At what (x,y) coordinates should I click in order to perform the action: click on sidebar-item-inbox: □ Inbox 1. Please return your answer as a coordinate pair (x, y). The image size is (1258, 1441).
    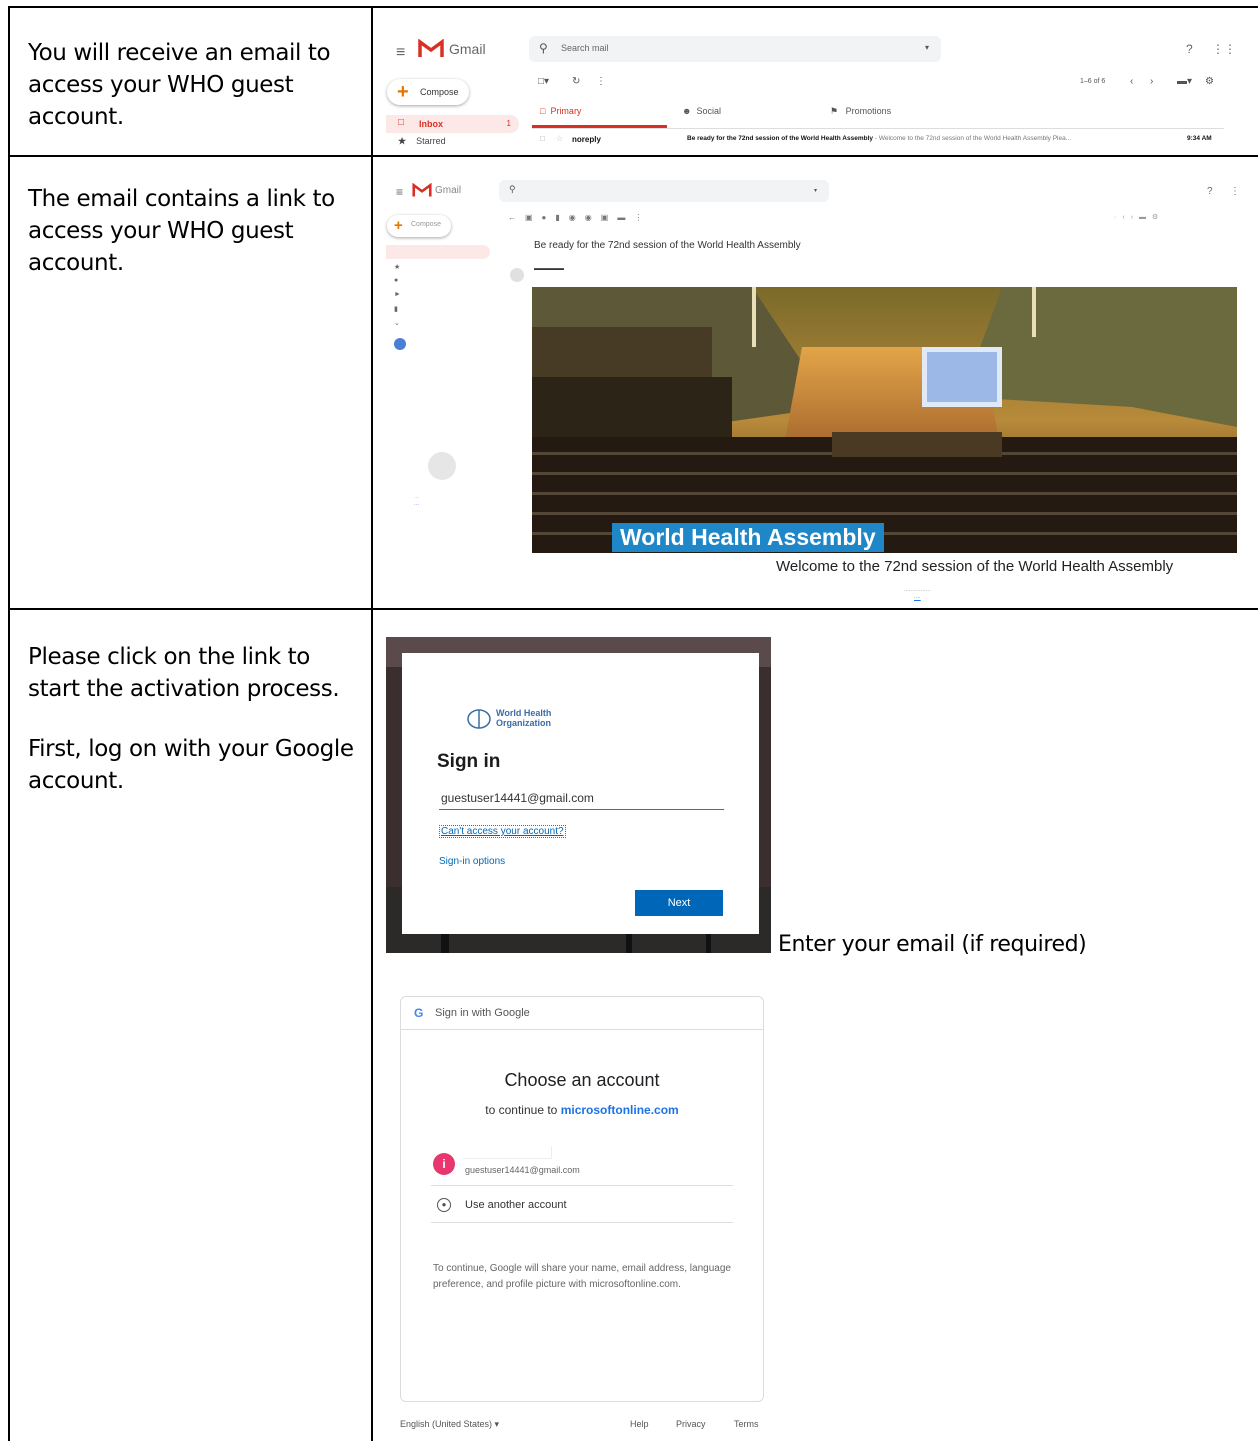
    Looking at the image, I should click on (452, 124).